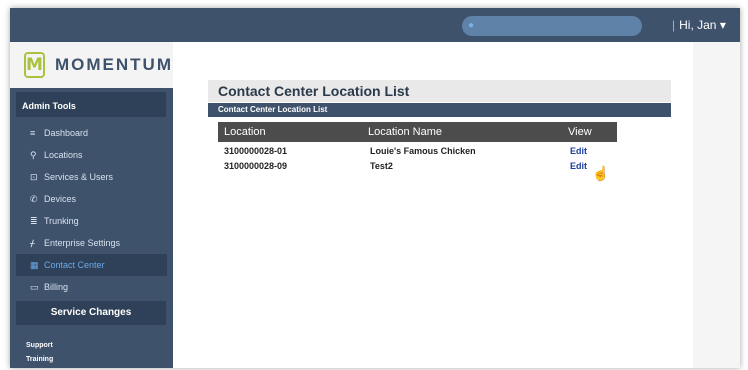  I want to click on top-bar: ● | Hi, Jan ▾, so click(375, 25).